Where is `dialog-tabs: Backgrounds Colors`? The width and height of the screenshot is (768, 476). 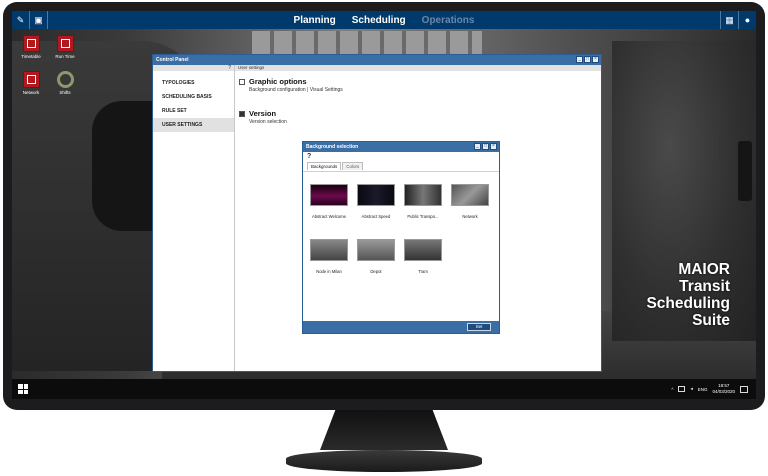
dialog-tabs: Backgrounds Colors is located at coordinates (335, 166).